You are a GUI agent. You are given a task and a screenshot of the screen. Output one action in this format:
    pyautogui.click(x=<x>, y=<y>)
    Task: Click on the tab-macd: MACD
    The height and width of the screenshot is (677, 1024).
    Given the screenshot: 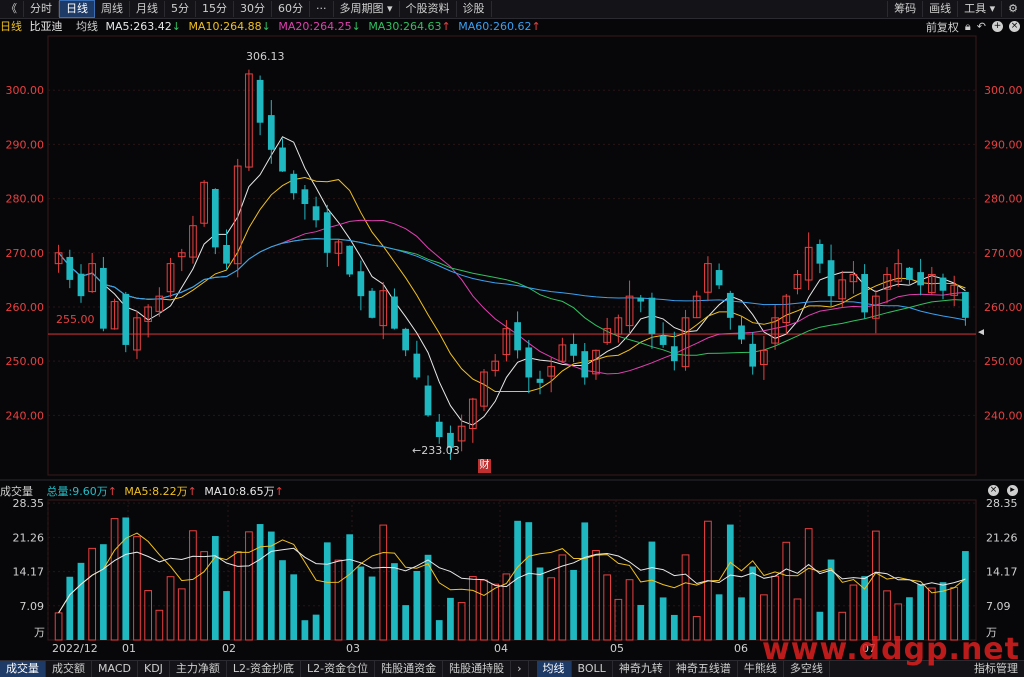 What is the action you would take?
    pyautogui.click(x=115, y=669)
    